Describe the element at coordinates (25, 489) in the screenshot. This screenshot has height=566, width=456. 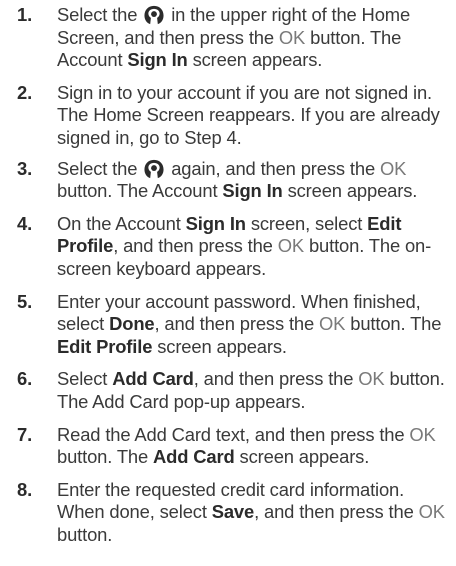
I see `step-number: 8.` at that location.